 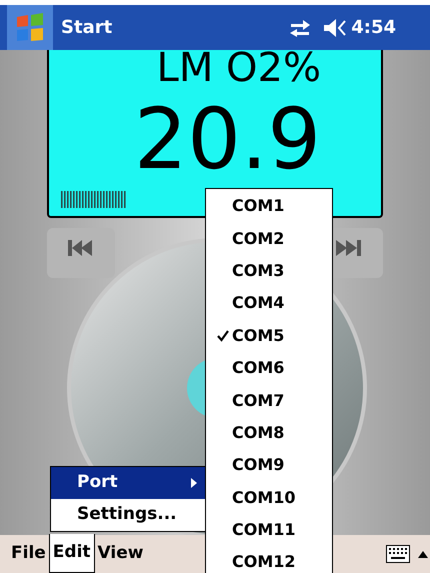 I want to click on windows-logo-icon, so click(x=30, y=27).